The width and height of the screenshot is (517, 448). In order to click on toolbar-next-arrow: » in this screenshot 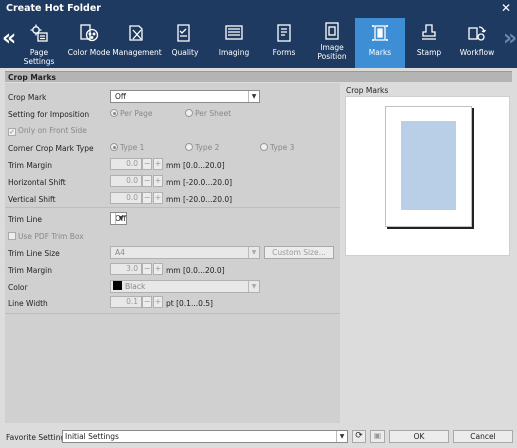, I will do `click(510, 39)`.